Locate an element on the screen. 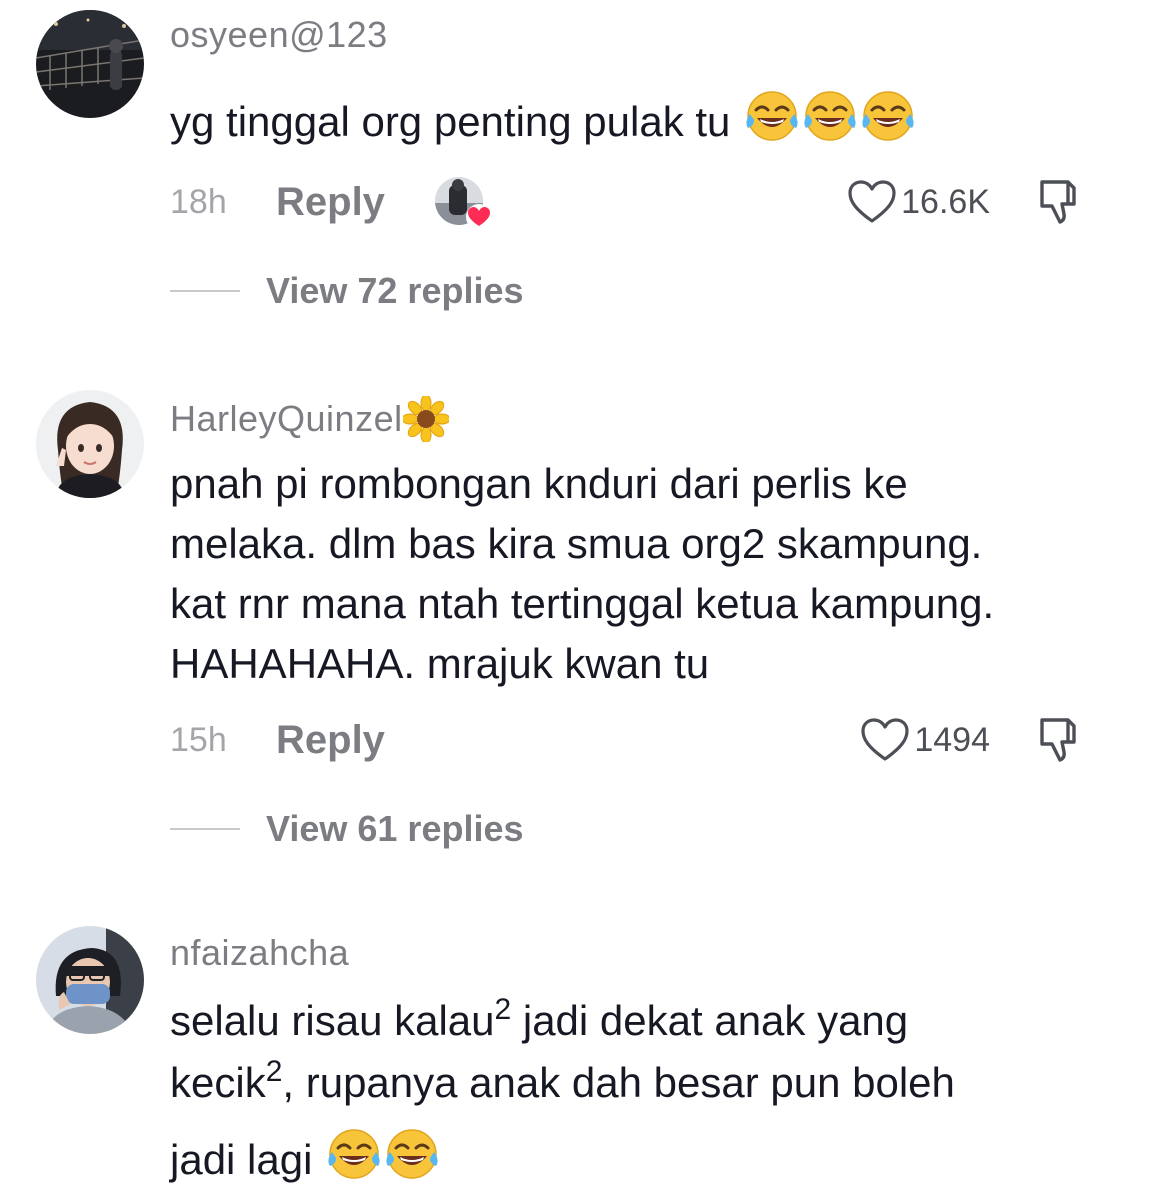  comment-username: HarleyQuinzel is located at coordinates (309, 419).